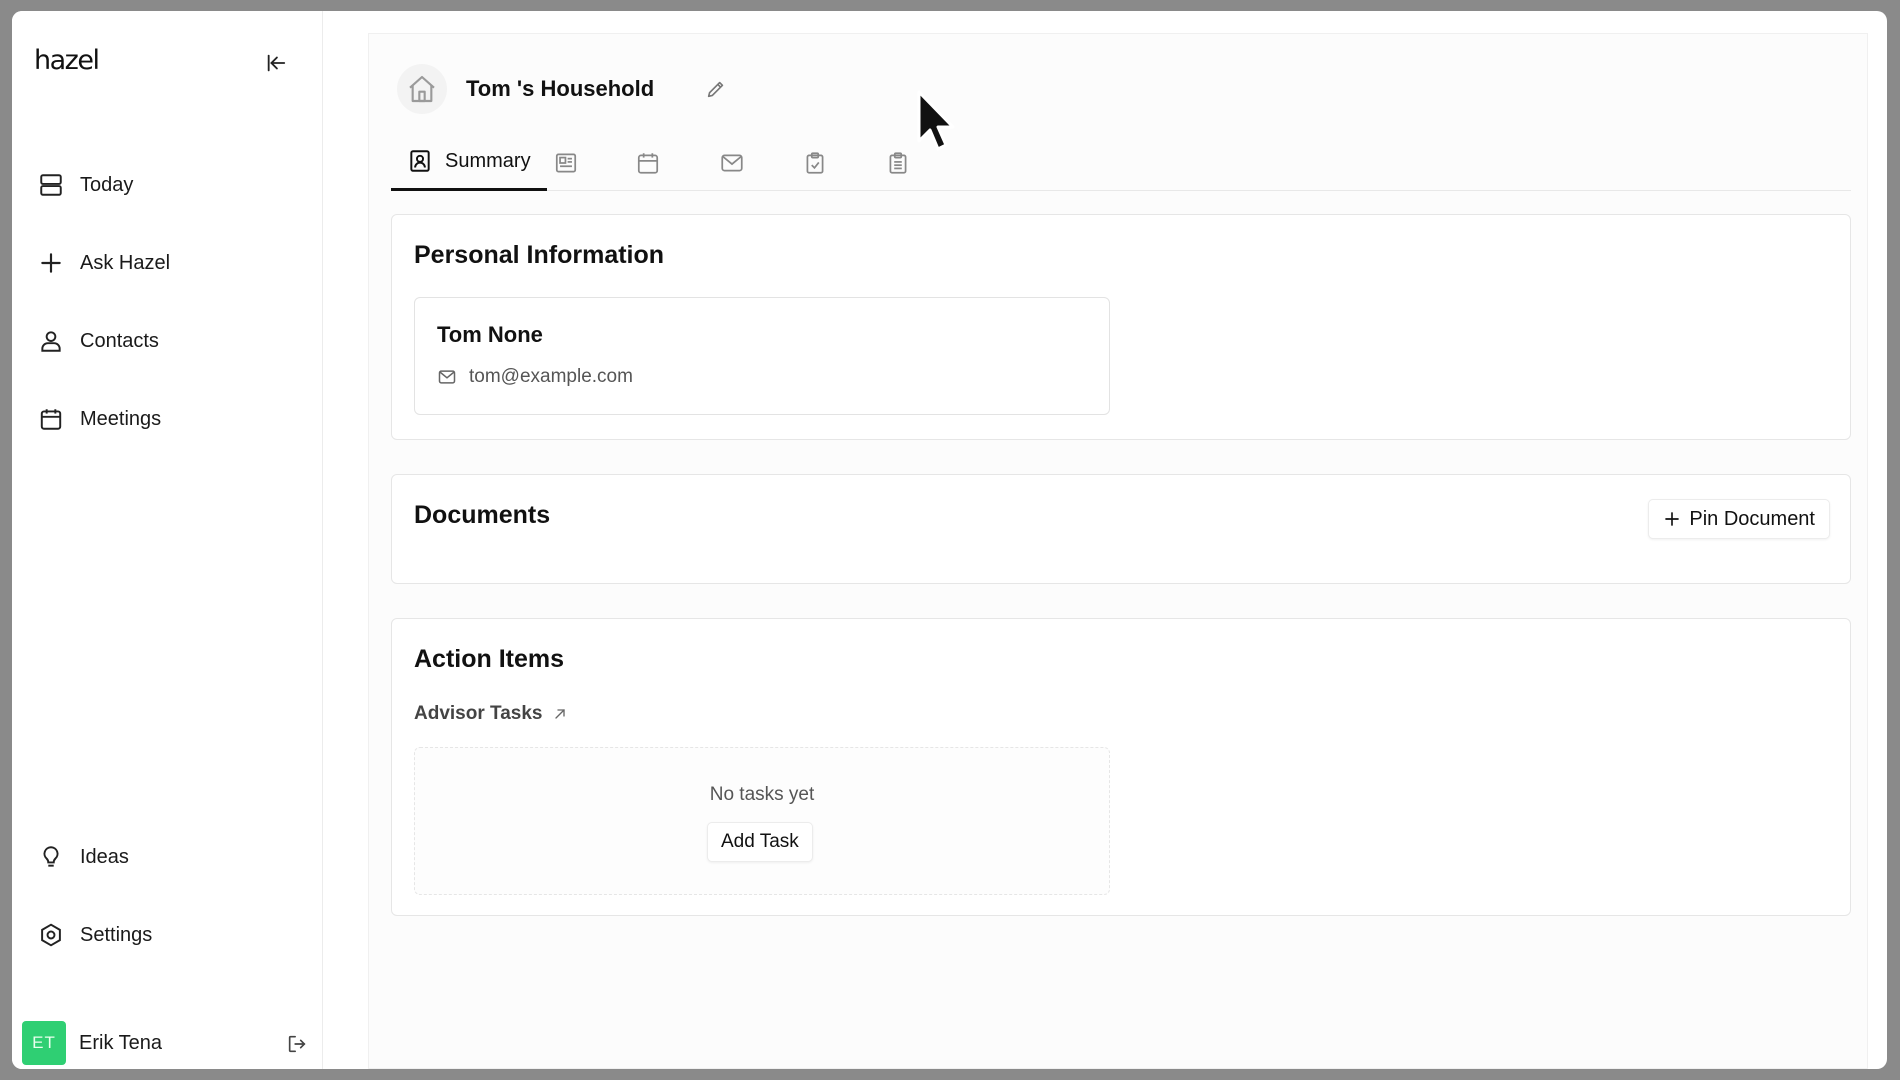 The image size is (1900, 1080). Describe the element at coordinates (560, 714) in the screenshot. I see `external-arrow-icon` at that location.